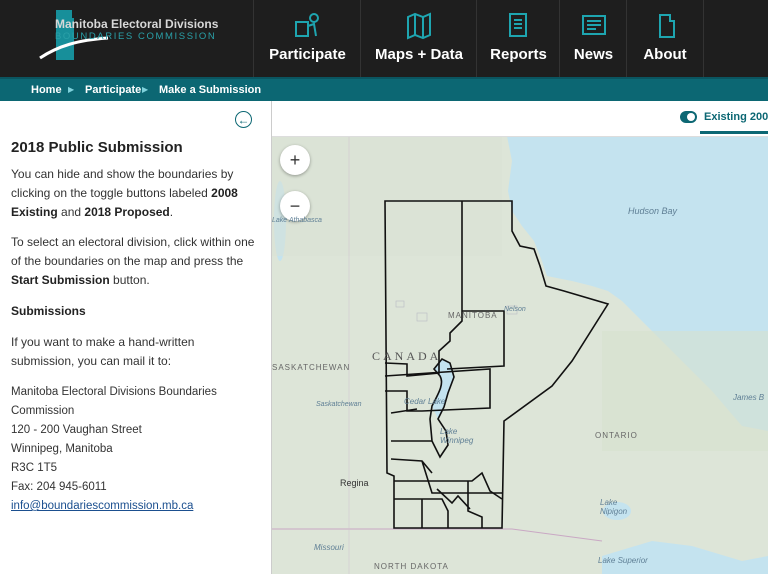  I want to click on map-label: James B, so click(749, 397).